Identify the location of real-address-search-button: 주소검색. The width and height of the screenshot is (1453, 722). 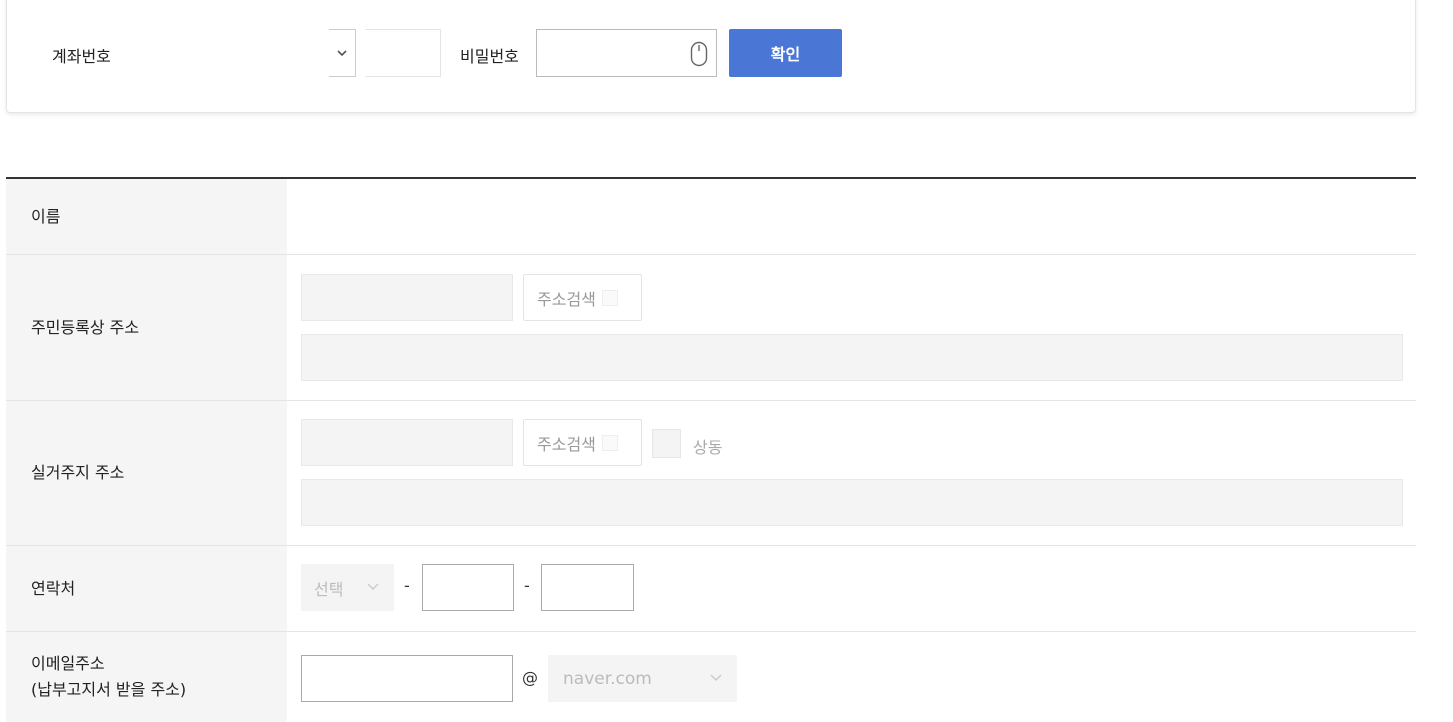
(582, 442).